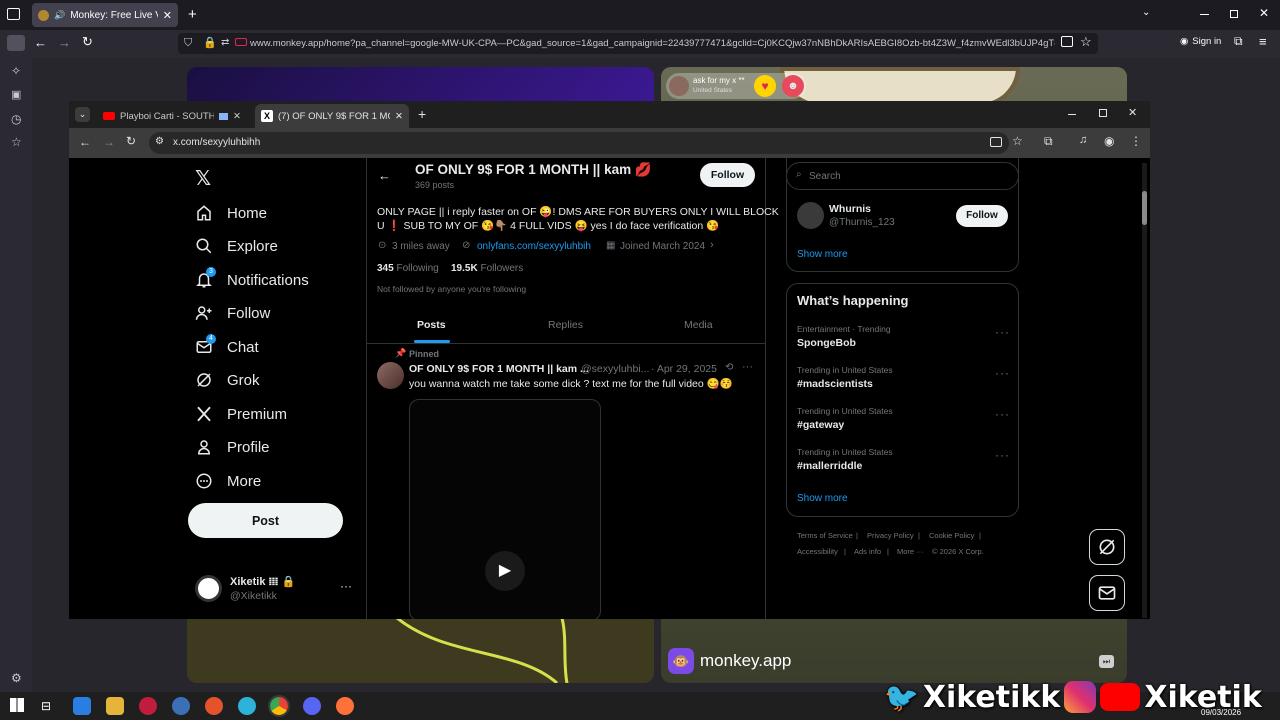 The image size is (1280, 720). I want to click on file-explorer-icon, so click(115, 706).